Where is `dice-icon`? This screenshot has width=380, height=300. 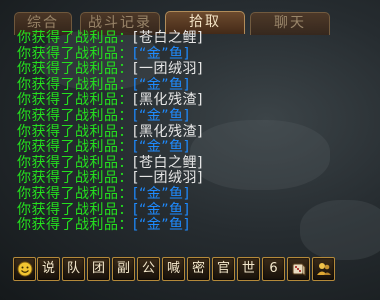 dice-icon is located at coordinates (298, 269).